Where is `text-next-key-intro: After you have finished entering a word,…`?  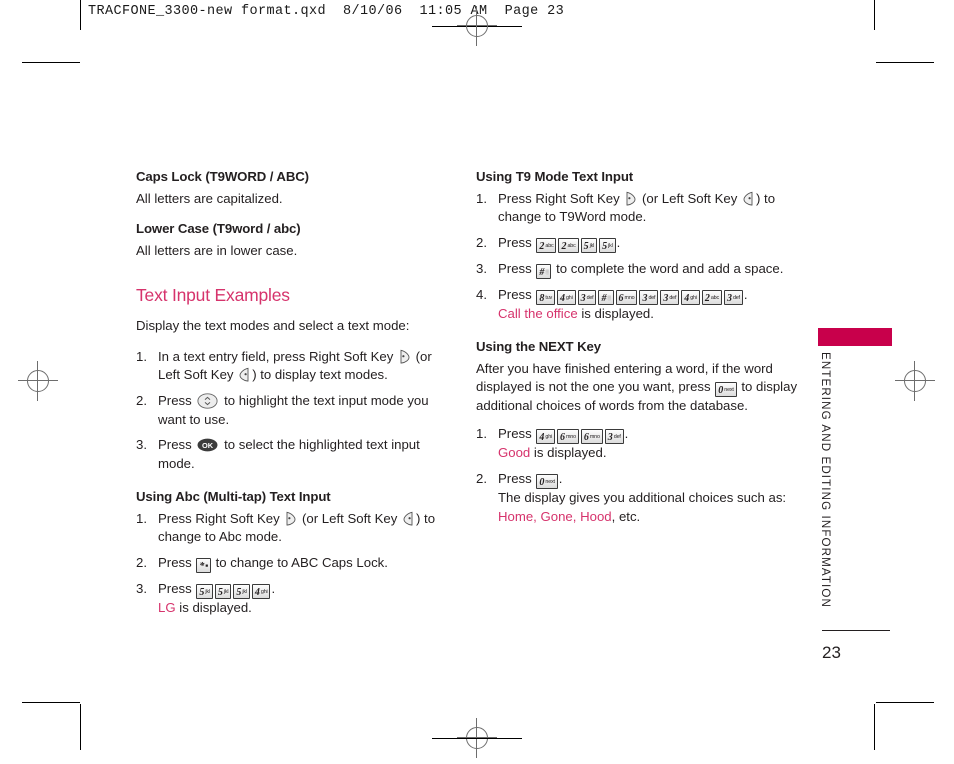
text-next-key-intro: After you have finished entering a word,… is located at coordinates (637, 388).